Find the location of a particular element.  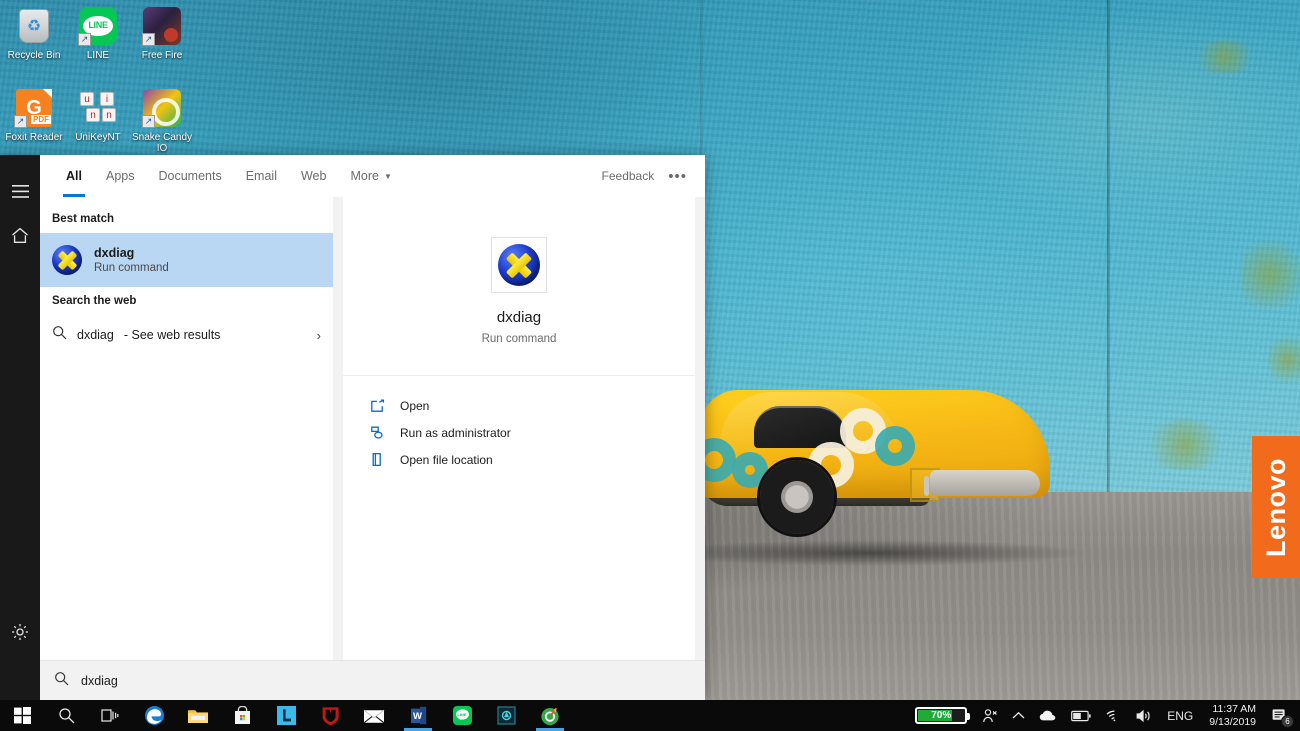

tab-label: Web is located at coordinates (313, 176).